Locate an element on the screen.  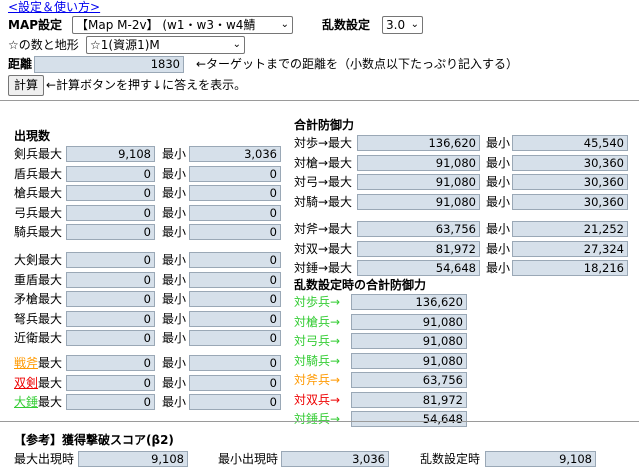
unit-max-label: 近衛最大 is located at coordinates (38, 338).